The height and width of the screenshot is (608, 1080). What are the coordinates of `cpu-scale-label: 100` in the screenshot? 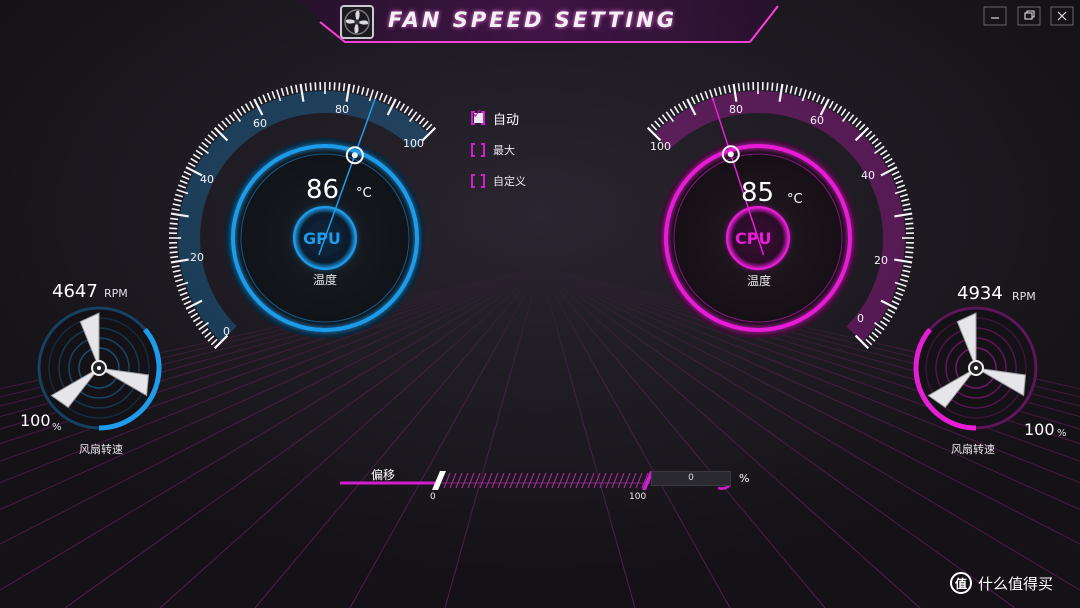 It's located at (660, 146).